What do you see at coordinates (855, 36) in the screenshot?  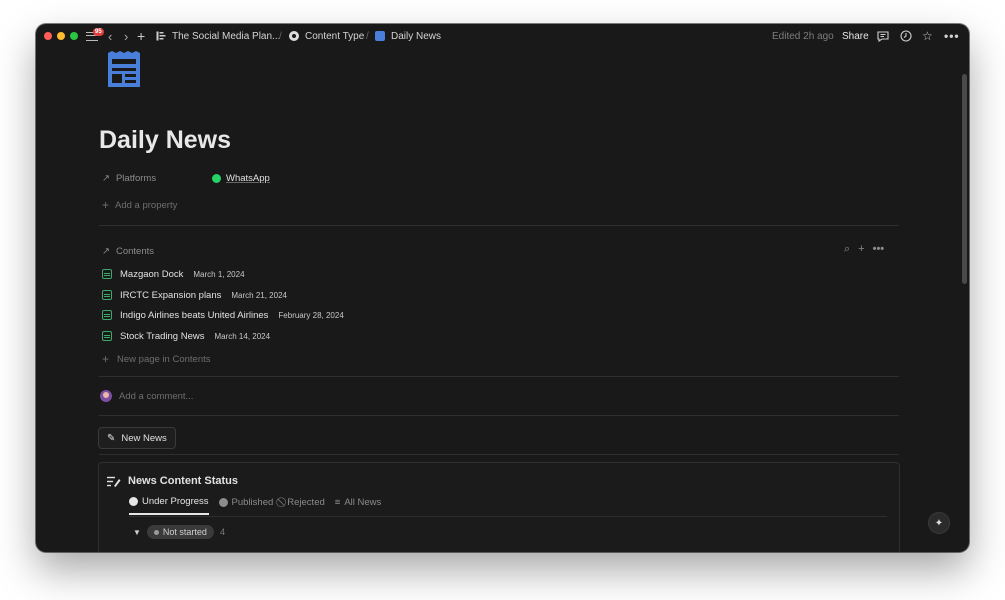 I see `share-button: Share` at bounding box center [855, 36].